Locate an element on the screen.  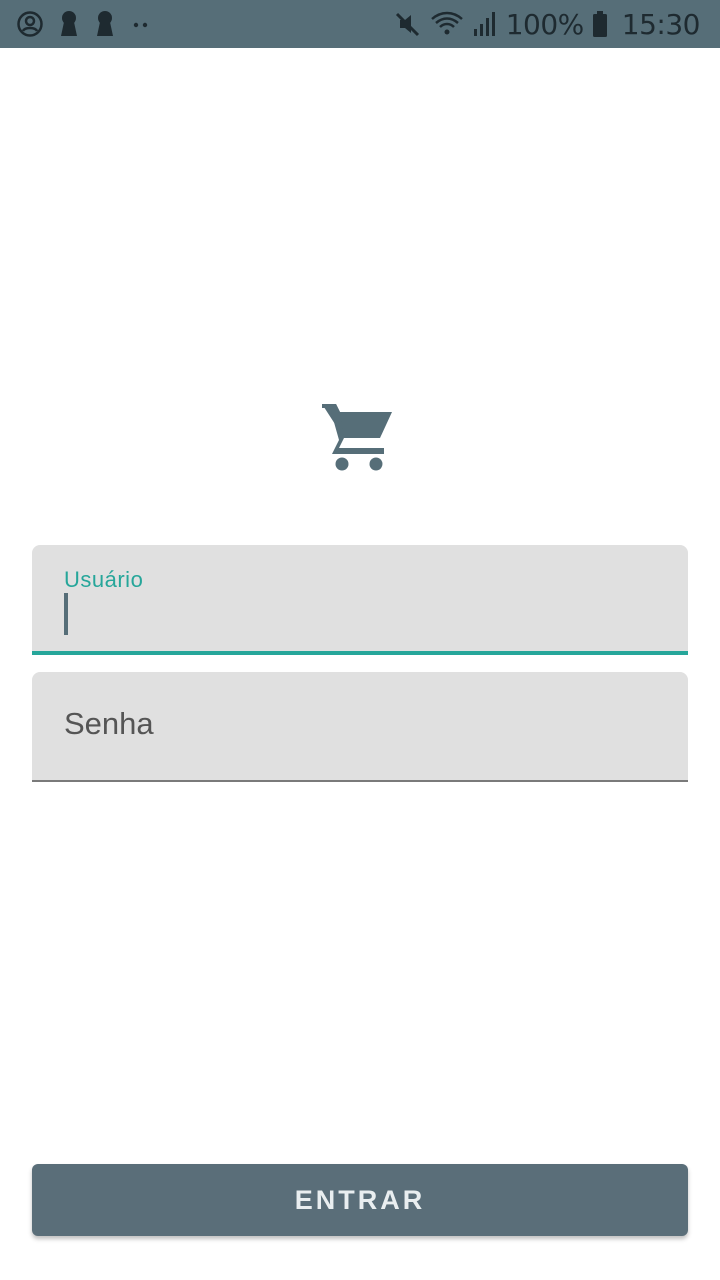
status-bar: 100% 15:30 is located at coordinates (360, 24).